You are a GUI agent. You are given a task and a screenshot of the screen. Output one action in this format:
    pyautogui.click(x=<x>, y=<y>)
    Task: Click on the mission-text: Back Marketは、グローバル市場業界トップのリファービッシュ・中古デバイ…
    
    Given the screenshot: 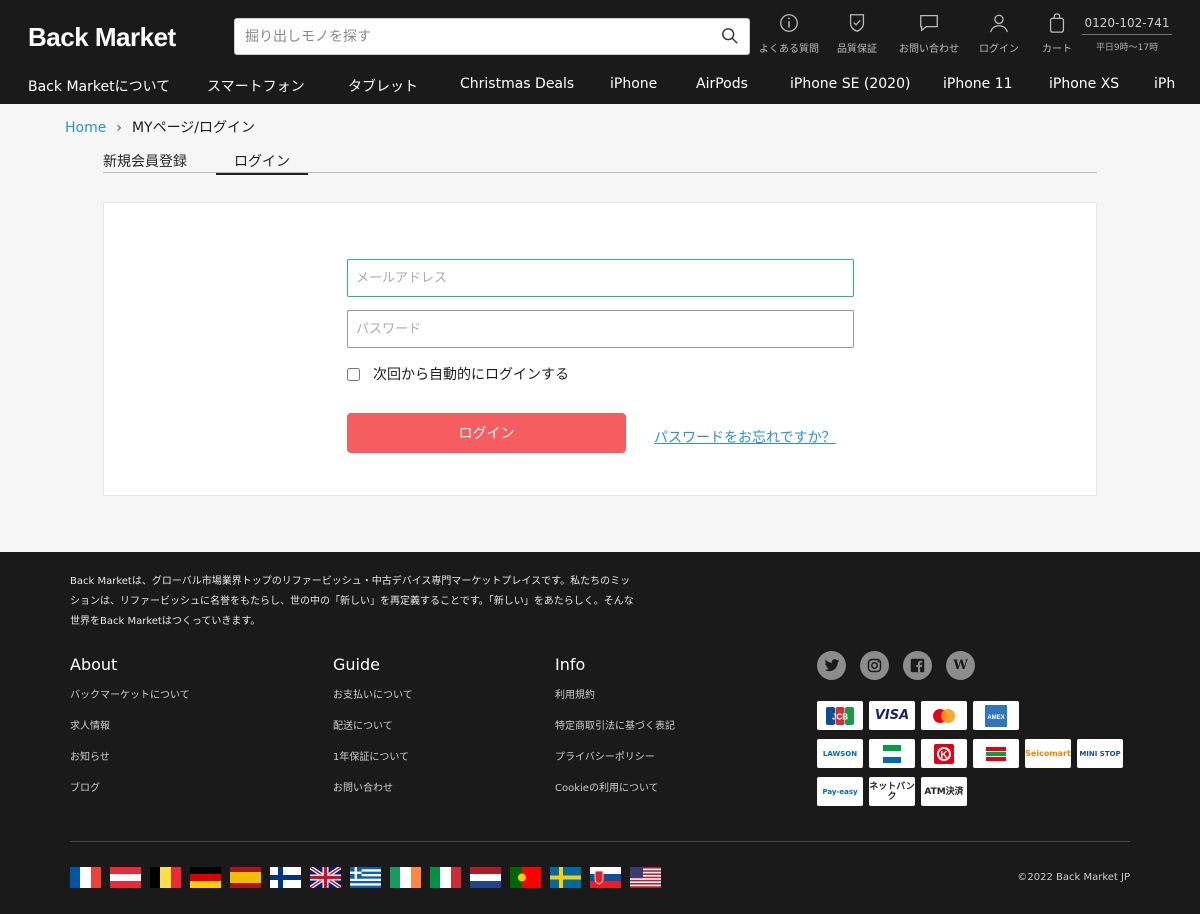 What is the action you would take?
    pyautogui.click(x=352, y=601)
    